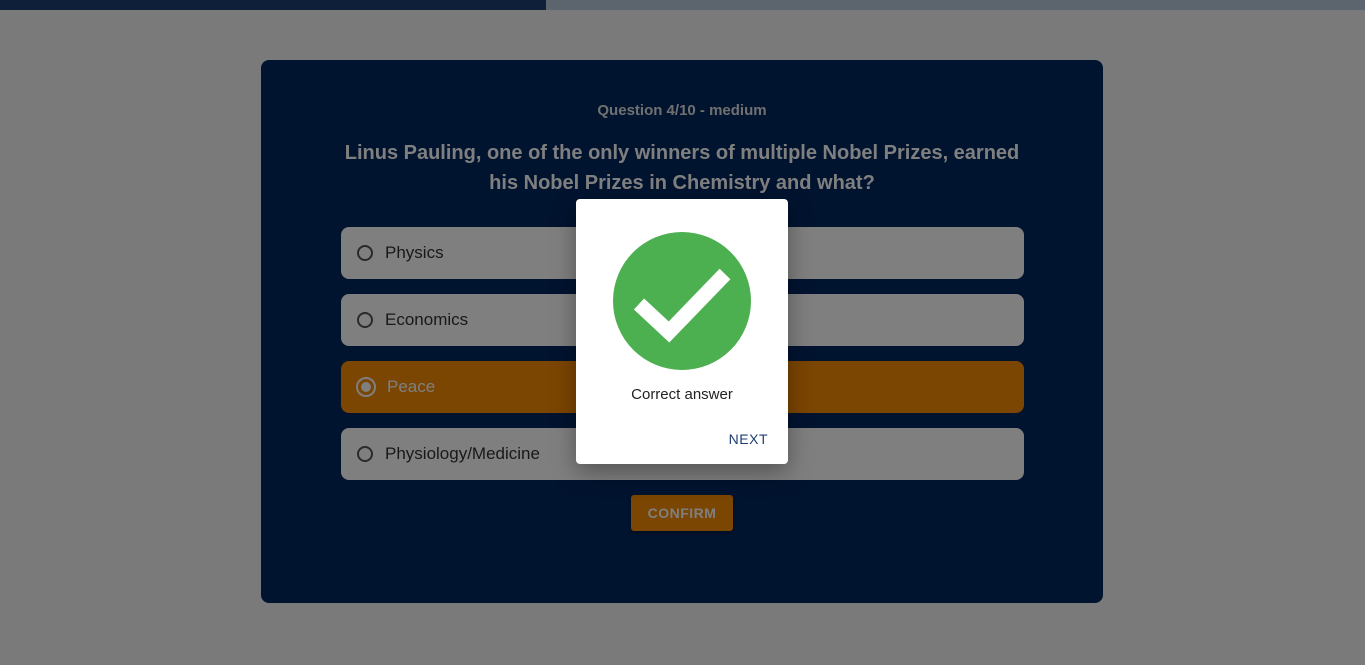 Image resolution: width=1365 pixels, height=665 pixels. Describe the element at coordinates (682, 394) in the screenshot. I see `result-message: Correct answer` at that location.